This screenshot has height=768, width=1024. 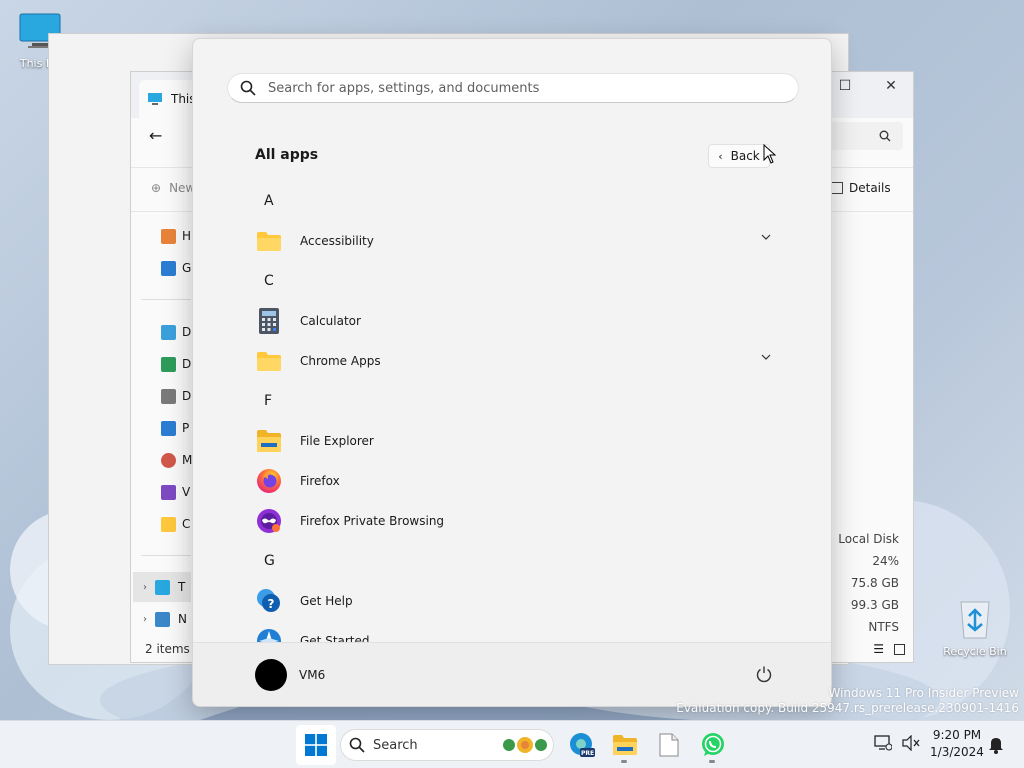 I want to click on start-button, so click(x=316, y=745).